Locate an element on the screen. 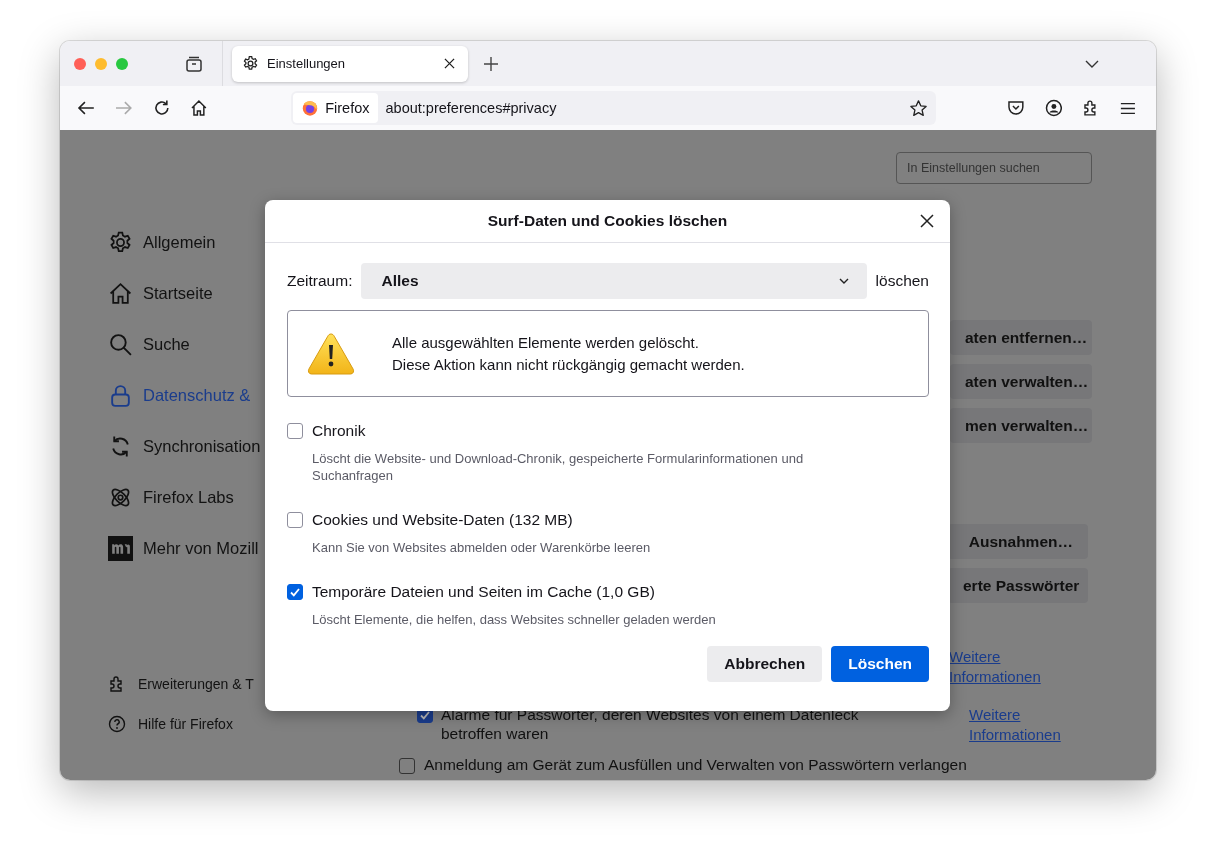 This screenshot has height=859, width=1216. mozilla-logo-icon is located at coordinates (120, 548).